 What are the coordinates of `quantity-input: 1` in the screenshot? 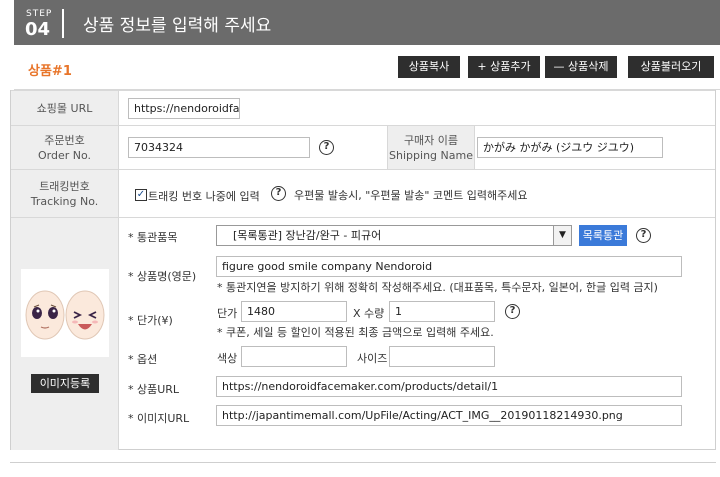 It's located at (442, 311).